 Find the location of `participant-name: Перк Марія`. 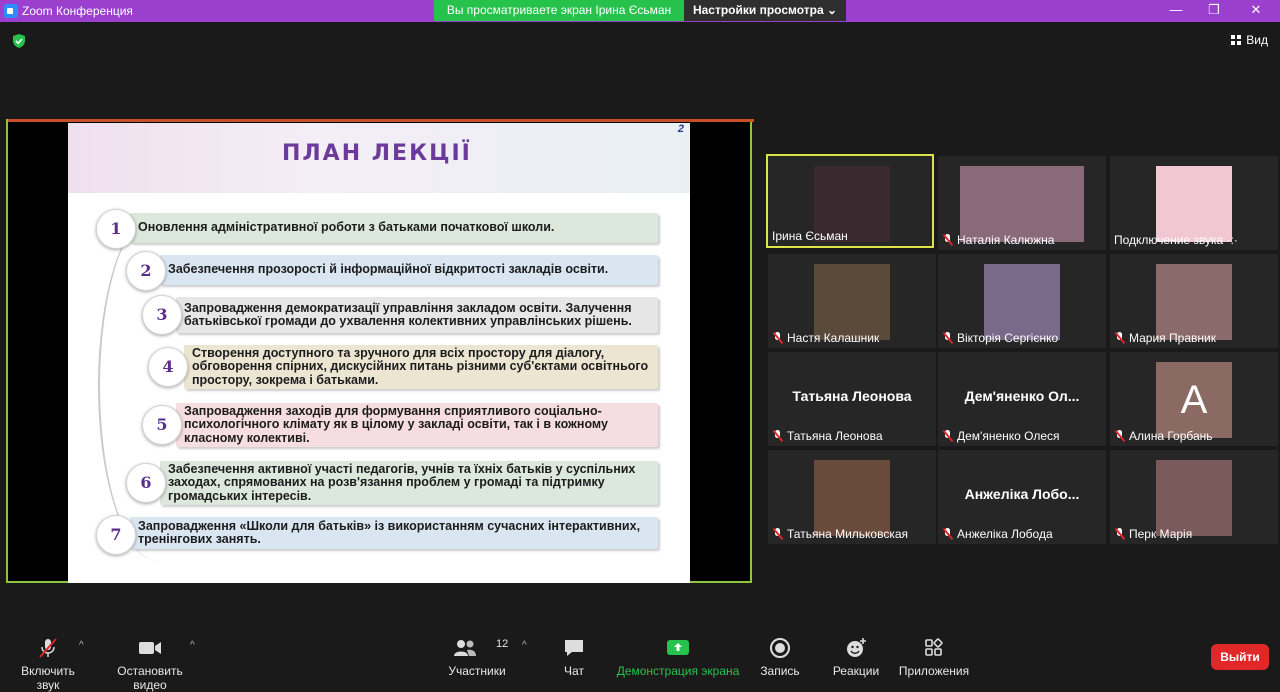

participant-name: Перк Марія is located at coordinates (1194, 534).